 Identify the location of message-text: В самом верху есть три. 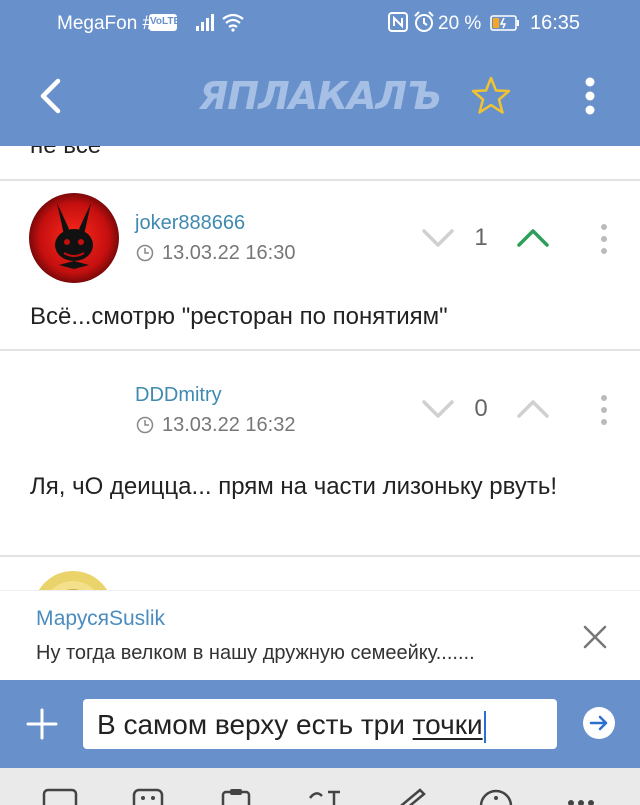
(255, 724).